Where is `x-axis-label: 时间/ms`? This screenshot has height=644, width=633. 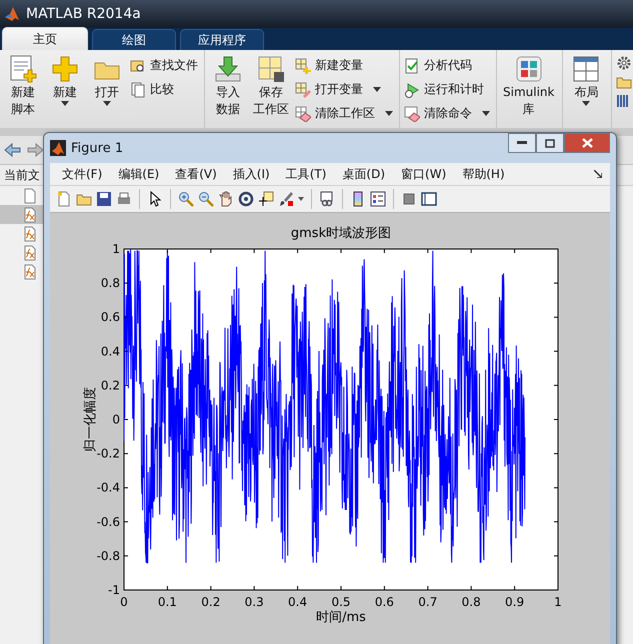
x-axis-label: 时间/ms is located at coordinates (341, 617).